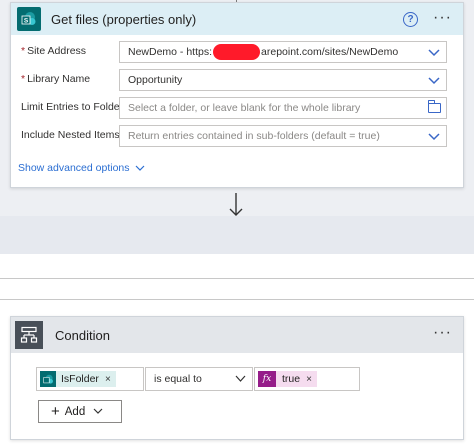  I want to click on token-label: IsFolder, so click(80, 379).